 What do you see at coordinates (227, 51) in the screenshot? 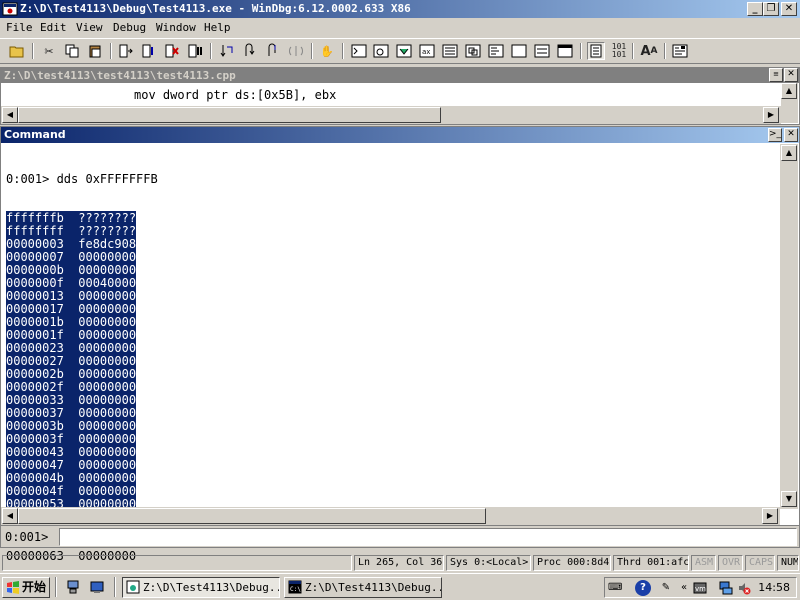
I see `step-into-icon` at bounding box center [227, 51].